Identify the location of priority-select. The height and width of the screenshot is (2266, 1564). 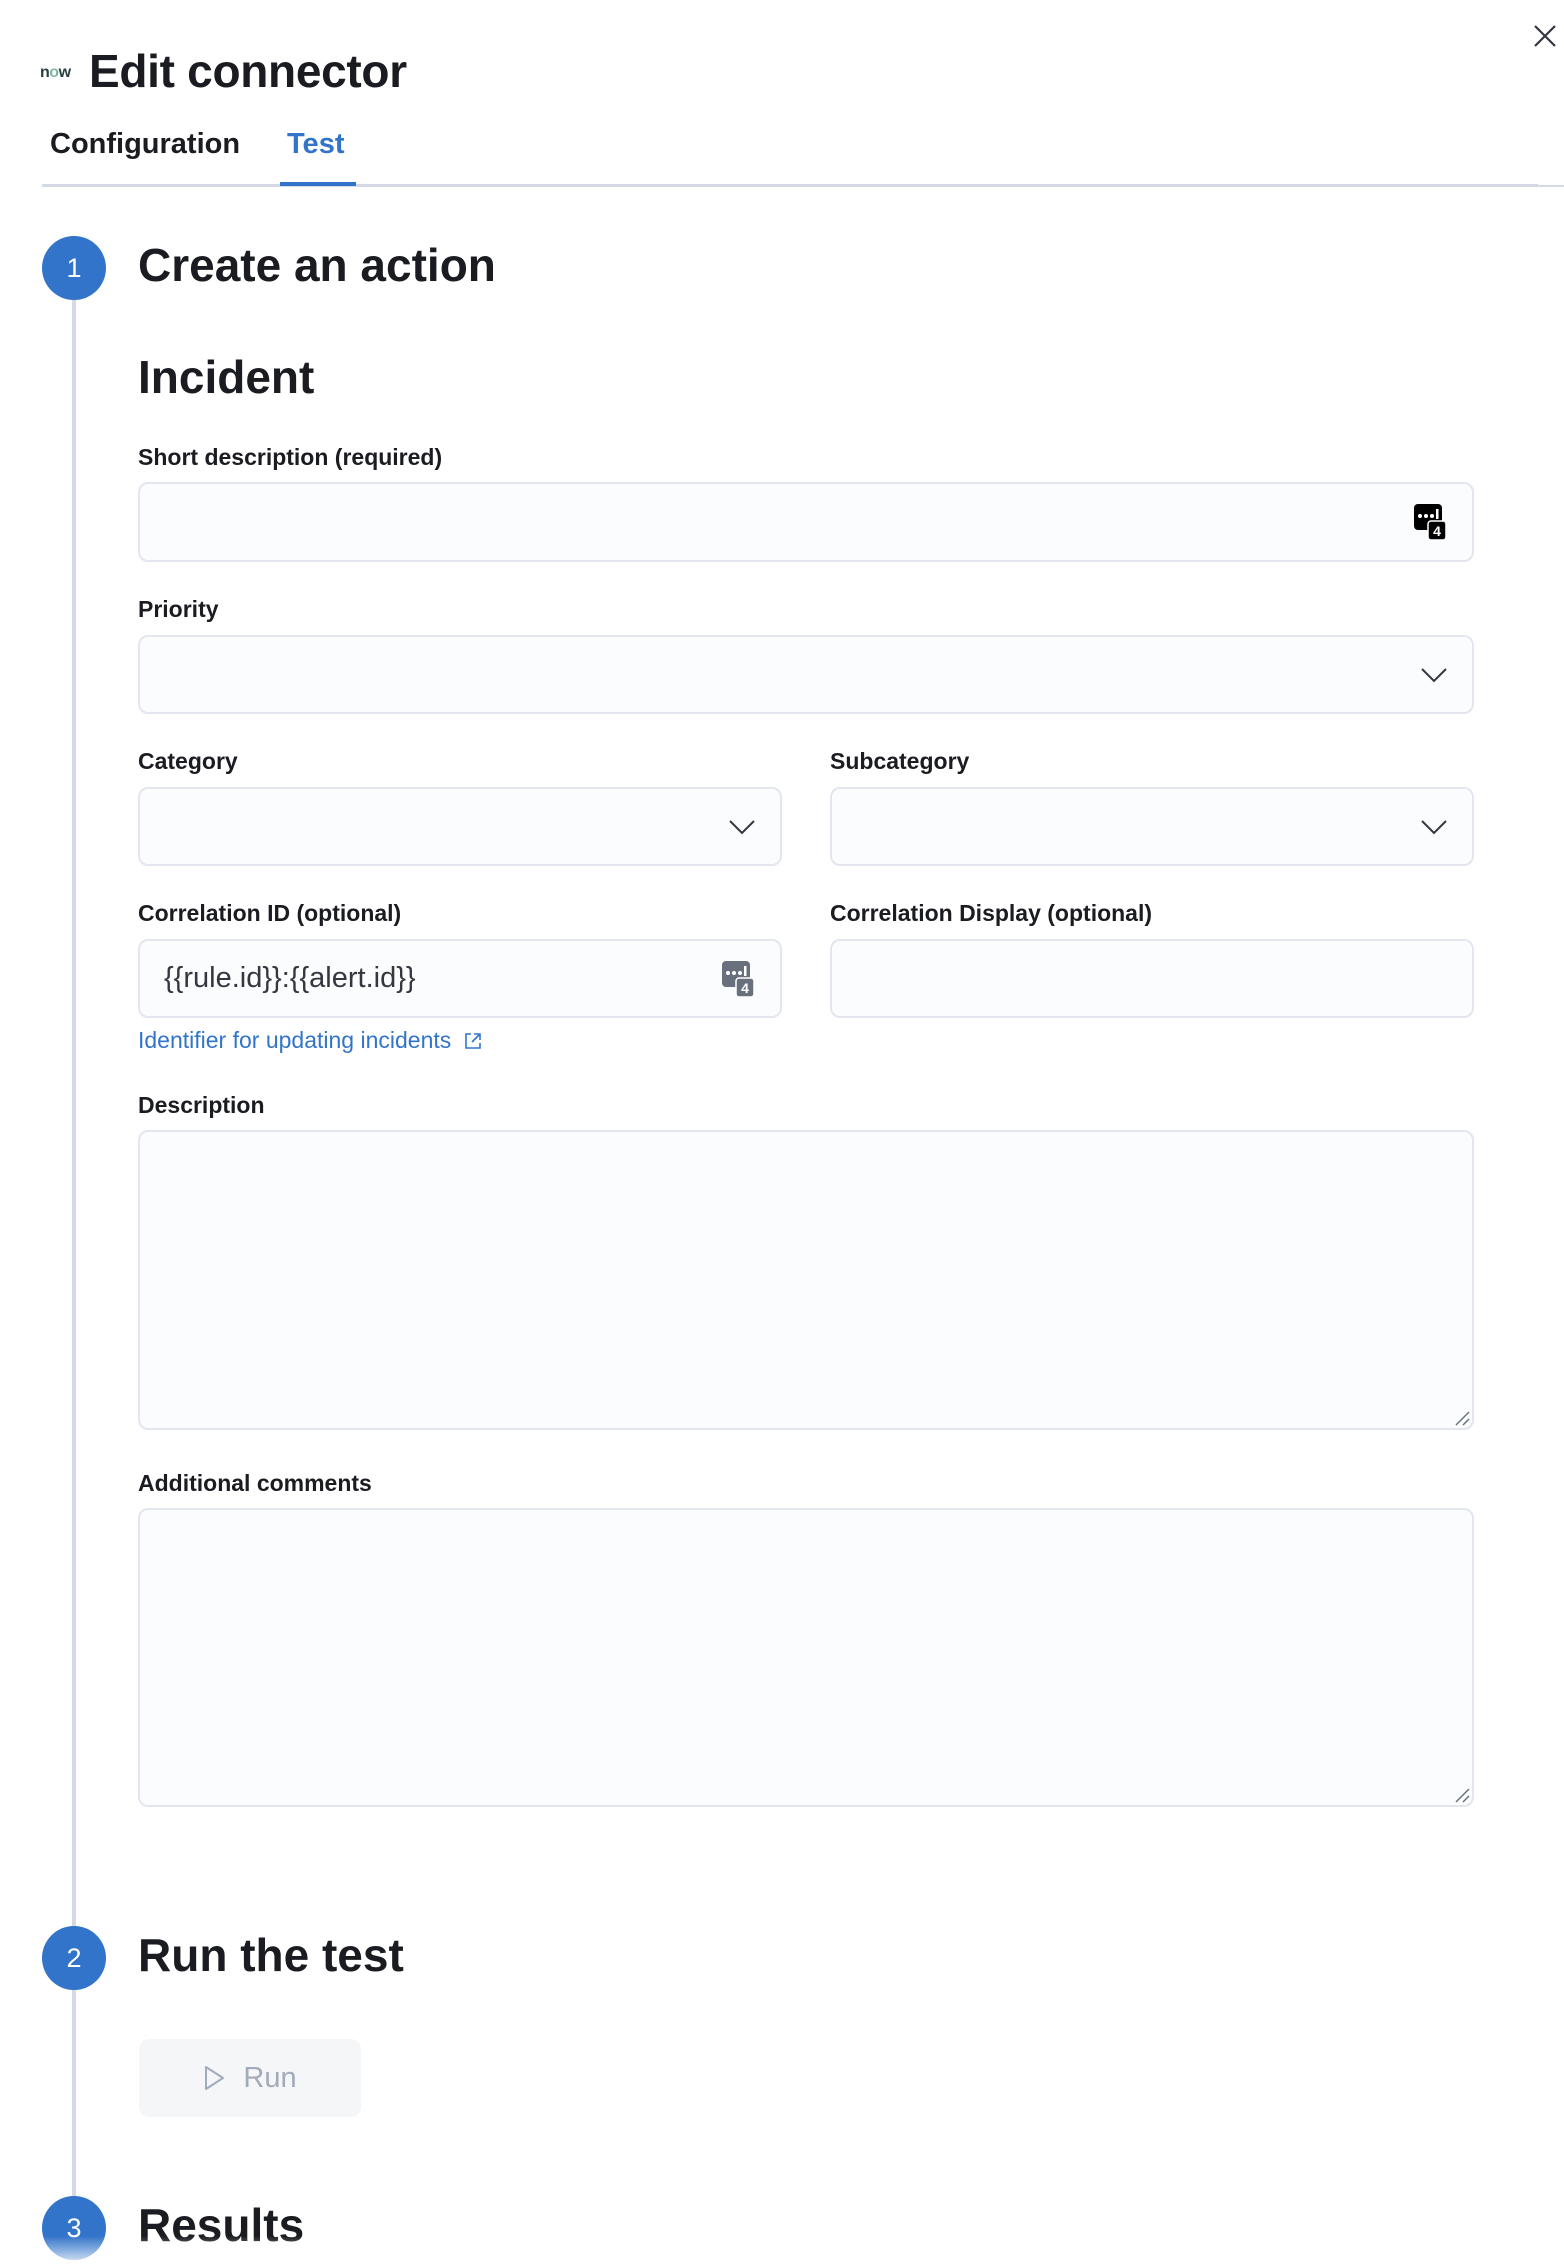
(806, 674).